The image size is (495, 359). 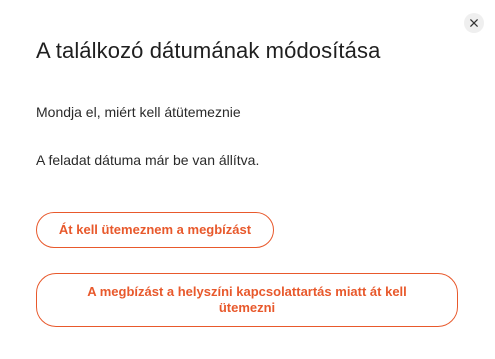 What do you see at coordinates (155, 230) in the screenshot?
I see `option-reschedule-assignment-button: Át kell ütemeznem a megbízást` at bounding box center [155, 230].